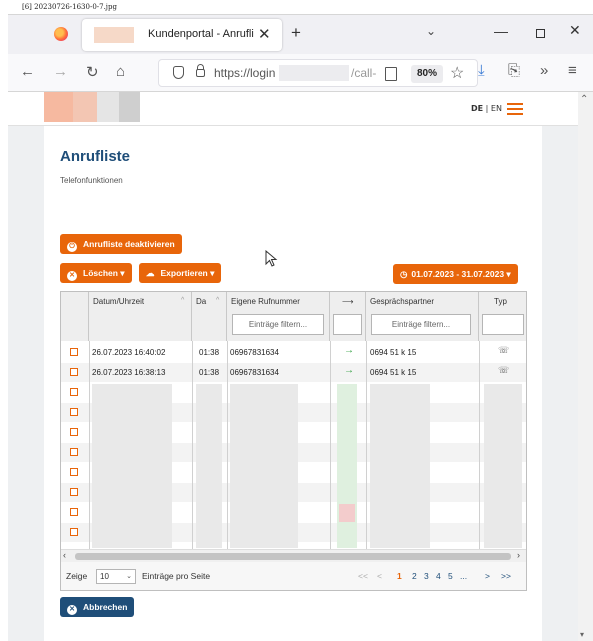 Image resolution: width=593 pixels, height=641 pixels. I want to click on date-range-label: 01.07.2023 - 31.07.2023 ▾, so click(461, 274).